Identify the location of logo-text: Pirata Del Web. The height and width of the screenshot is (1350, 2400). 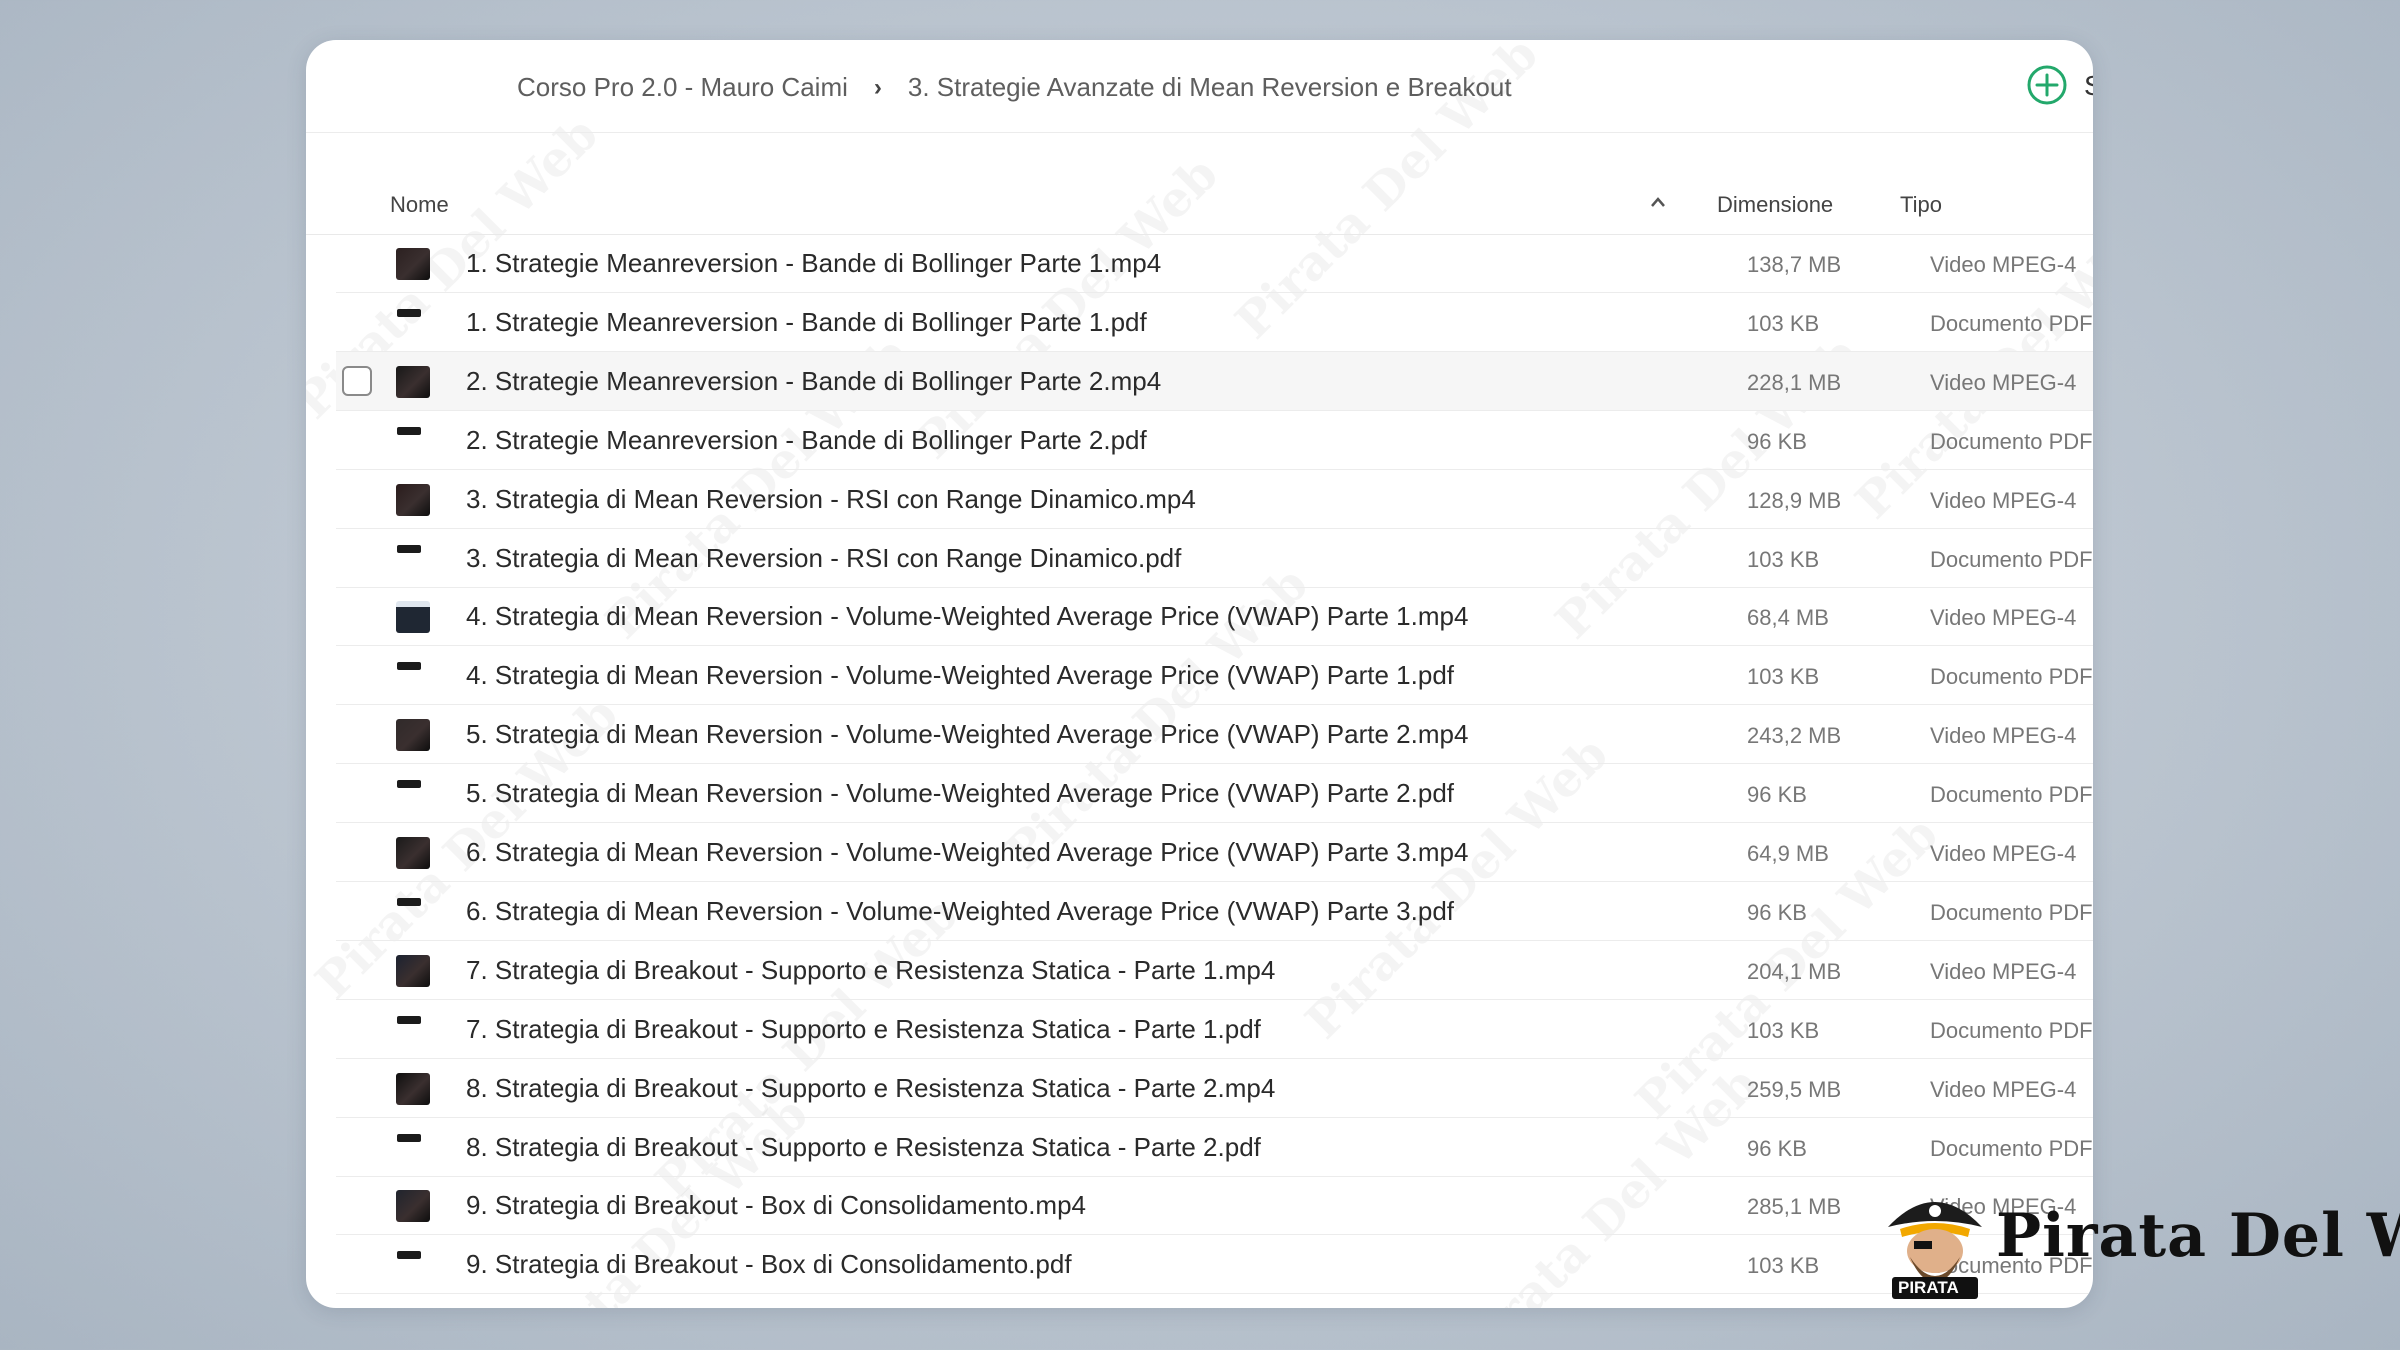
(2198, 1236).